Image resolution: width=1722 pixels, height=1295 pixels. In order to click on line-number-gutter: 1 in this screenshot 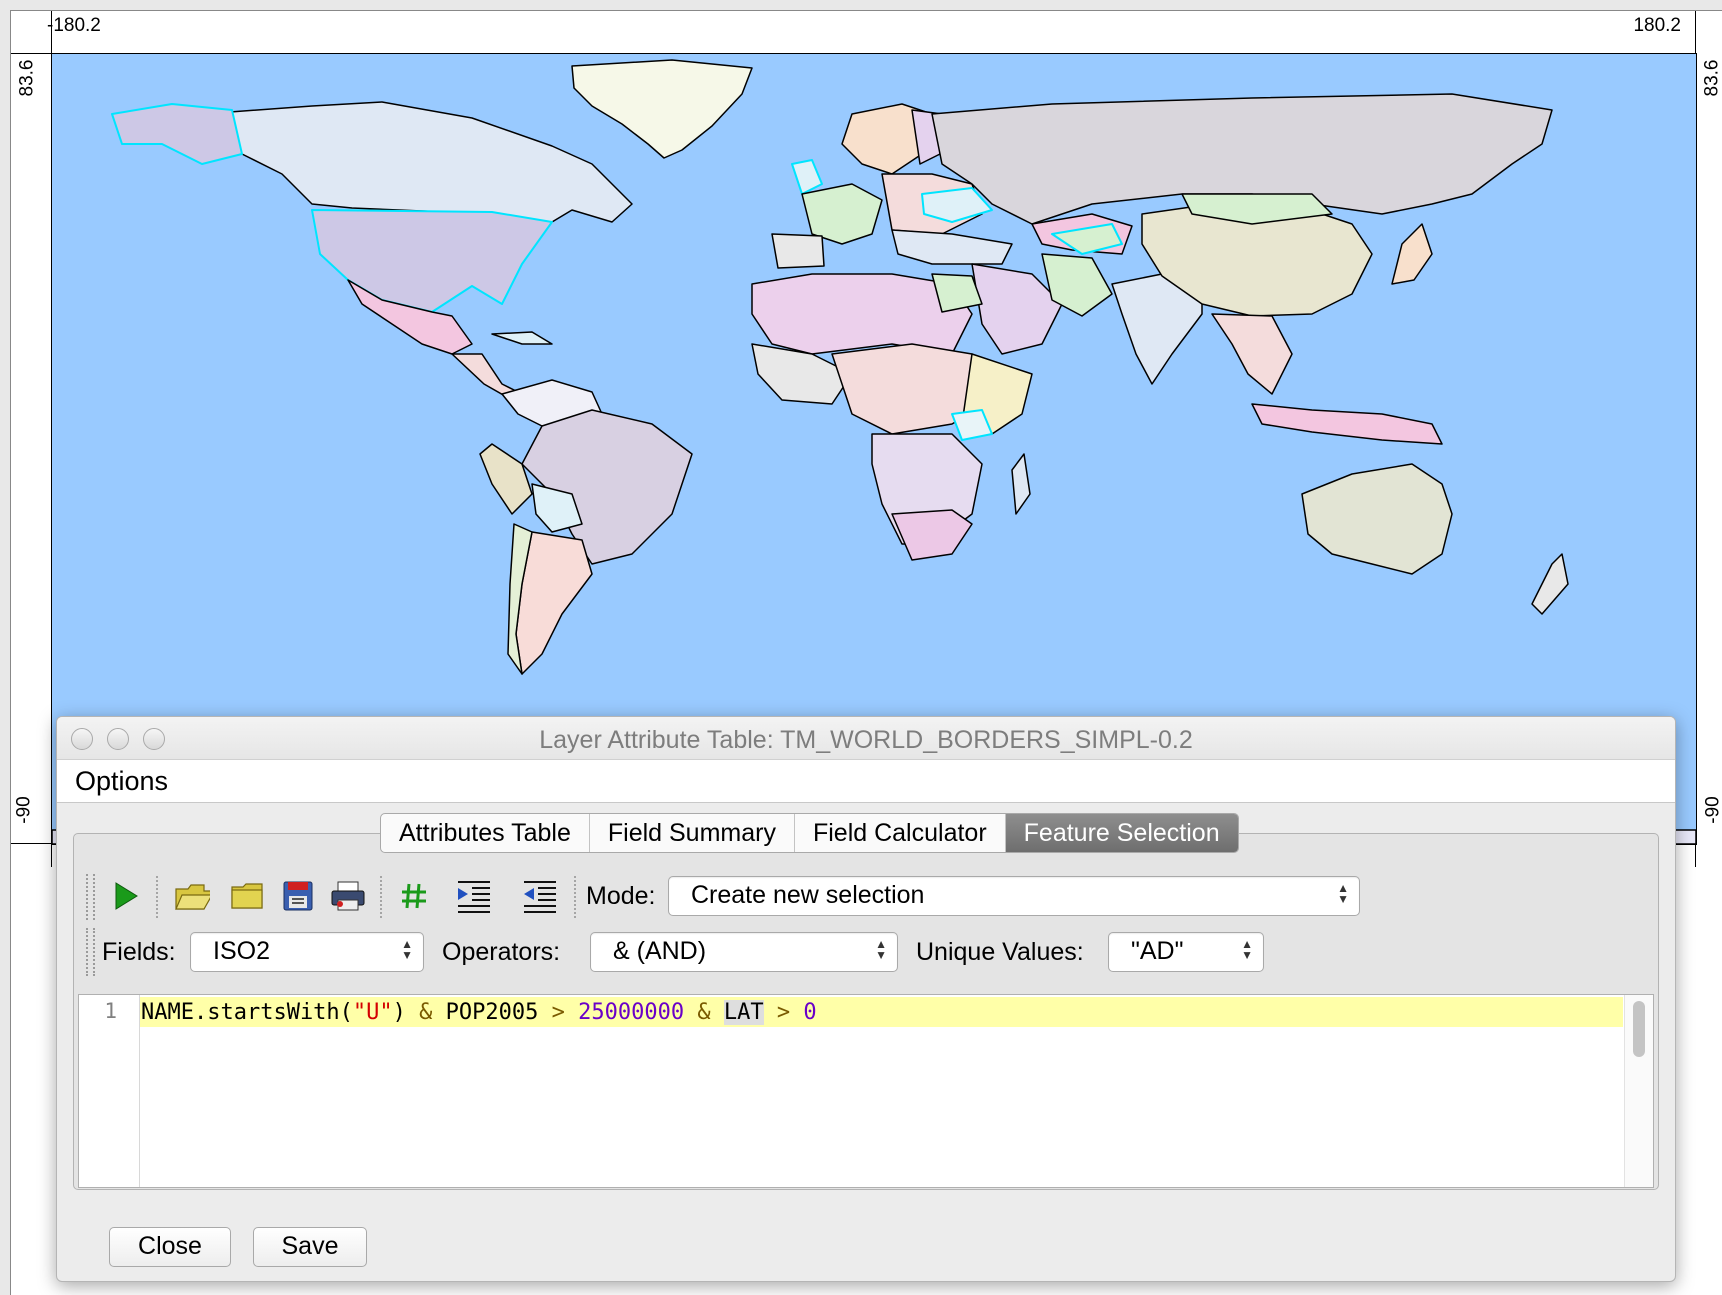, I will do `click(109, 1091)`.